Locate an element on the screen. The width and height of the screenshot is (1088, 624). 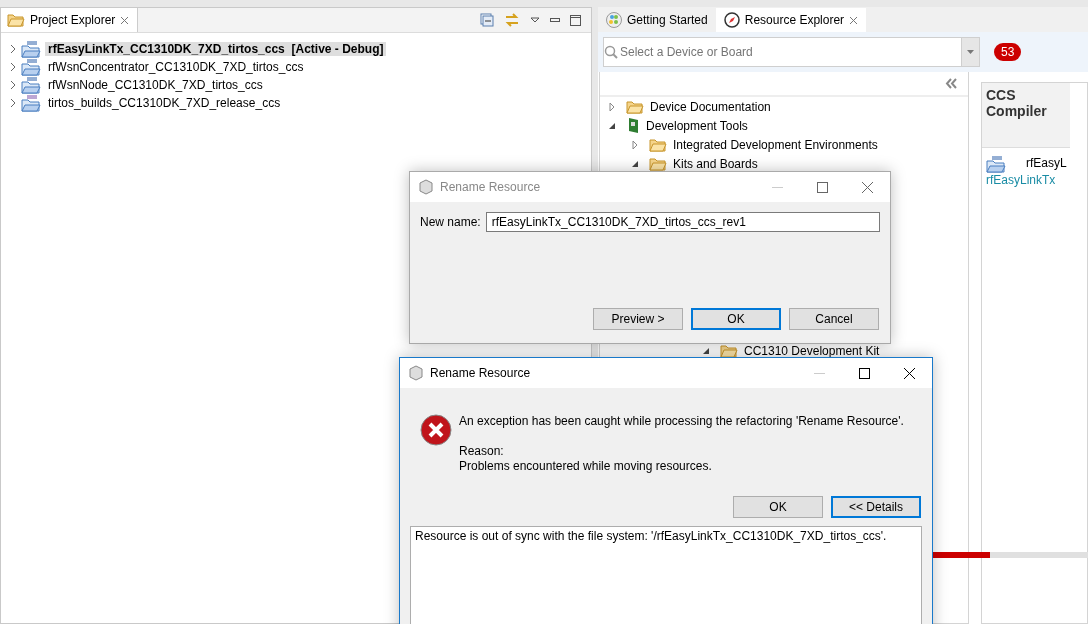
double-chevron-left-icon is located at coordinates (951, 83).